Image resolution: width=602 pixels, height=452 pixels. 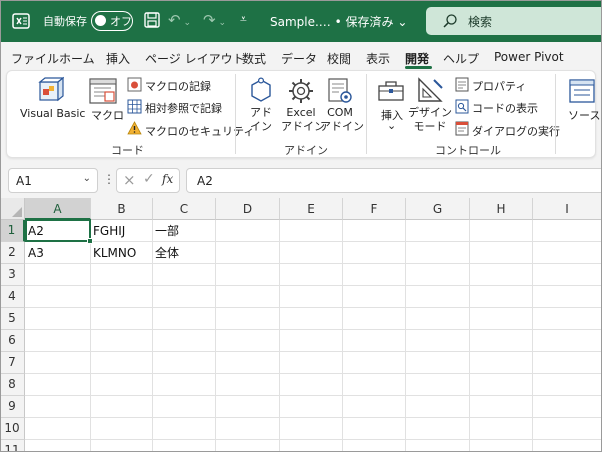 I want to click on cell-B1: FGHIJ, so click(x=107, y=231).